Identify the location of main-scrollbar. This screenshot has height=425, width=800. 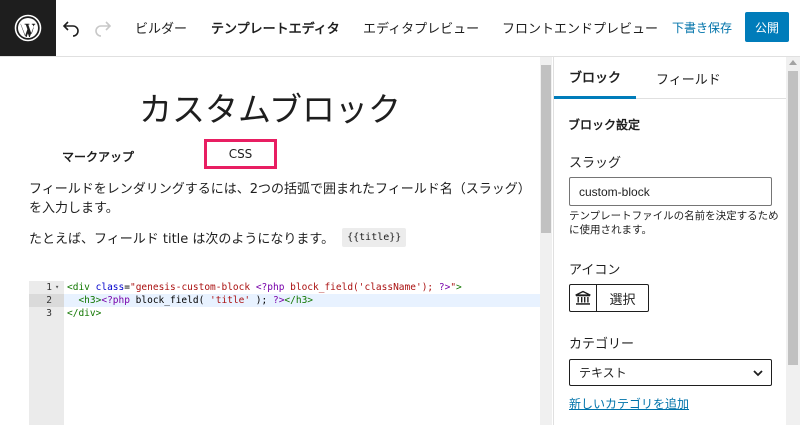
(546, 241).